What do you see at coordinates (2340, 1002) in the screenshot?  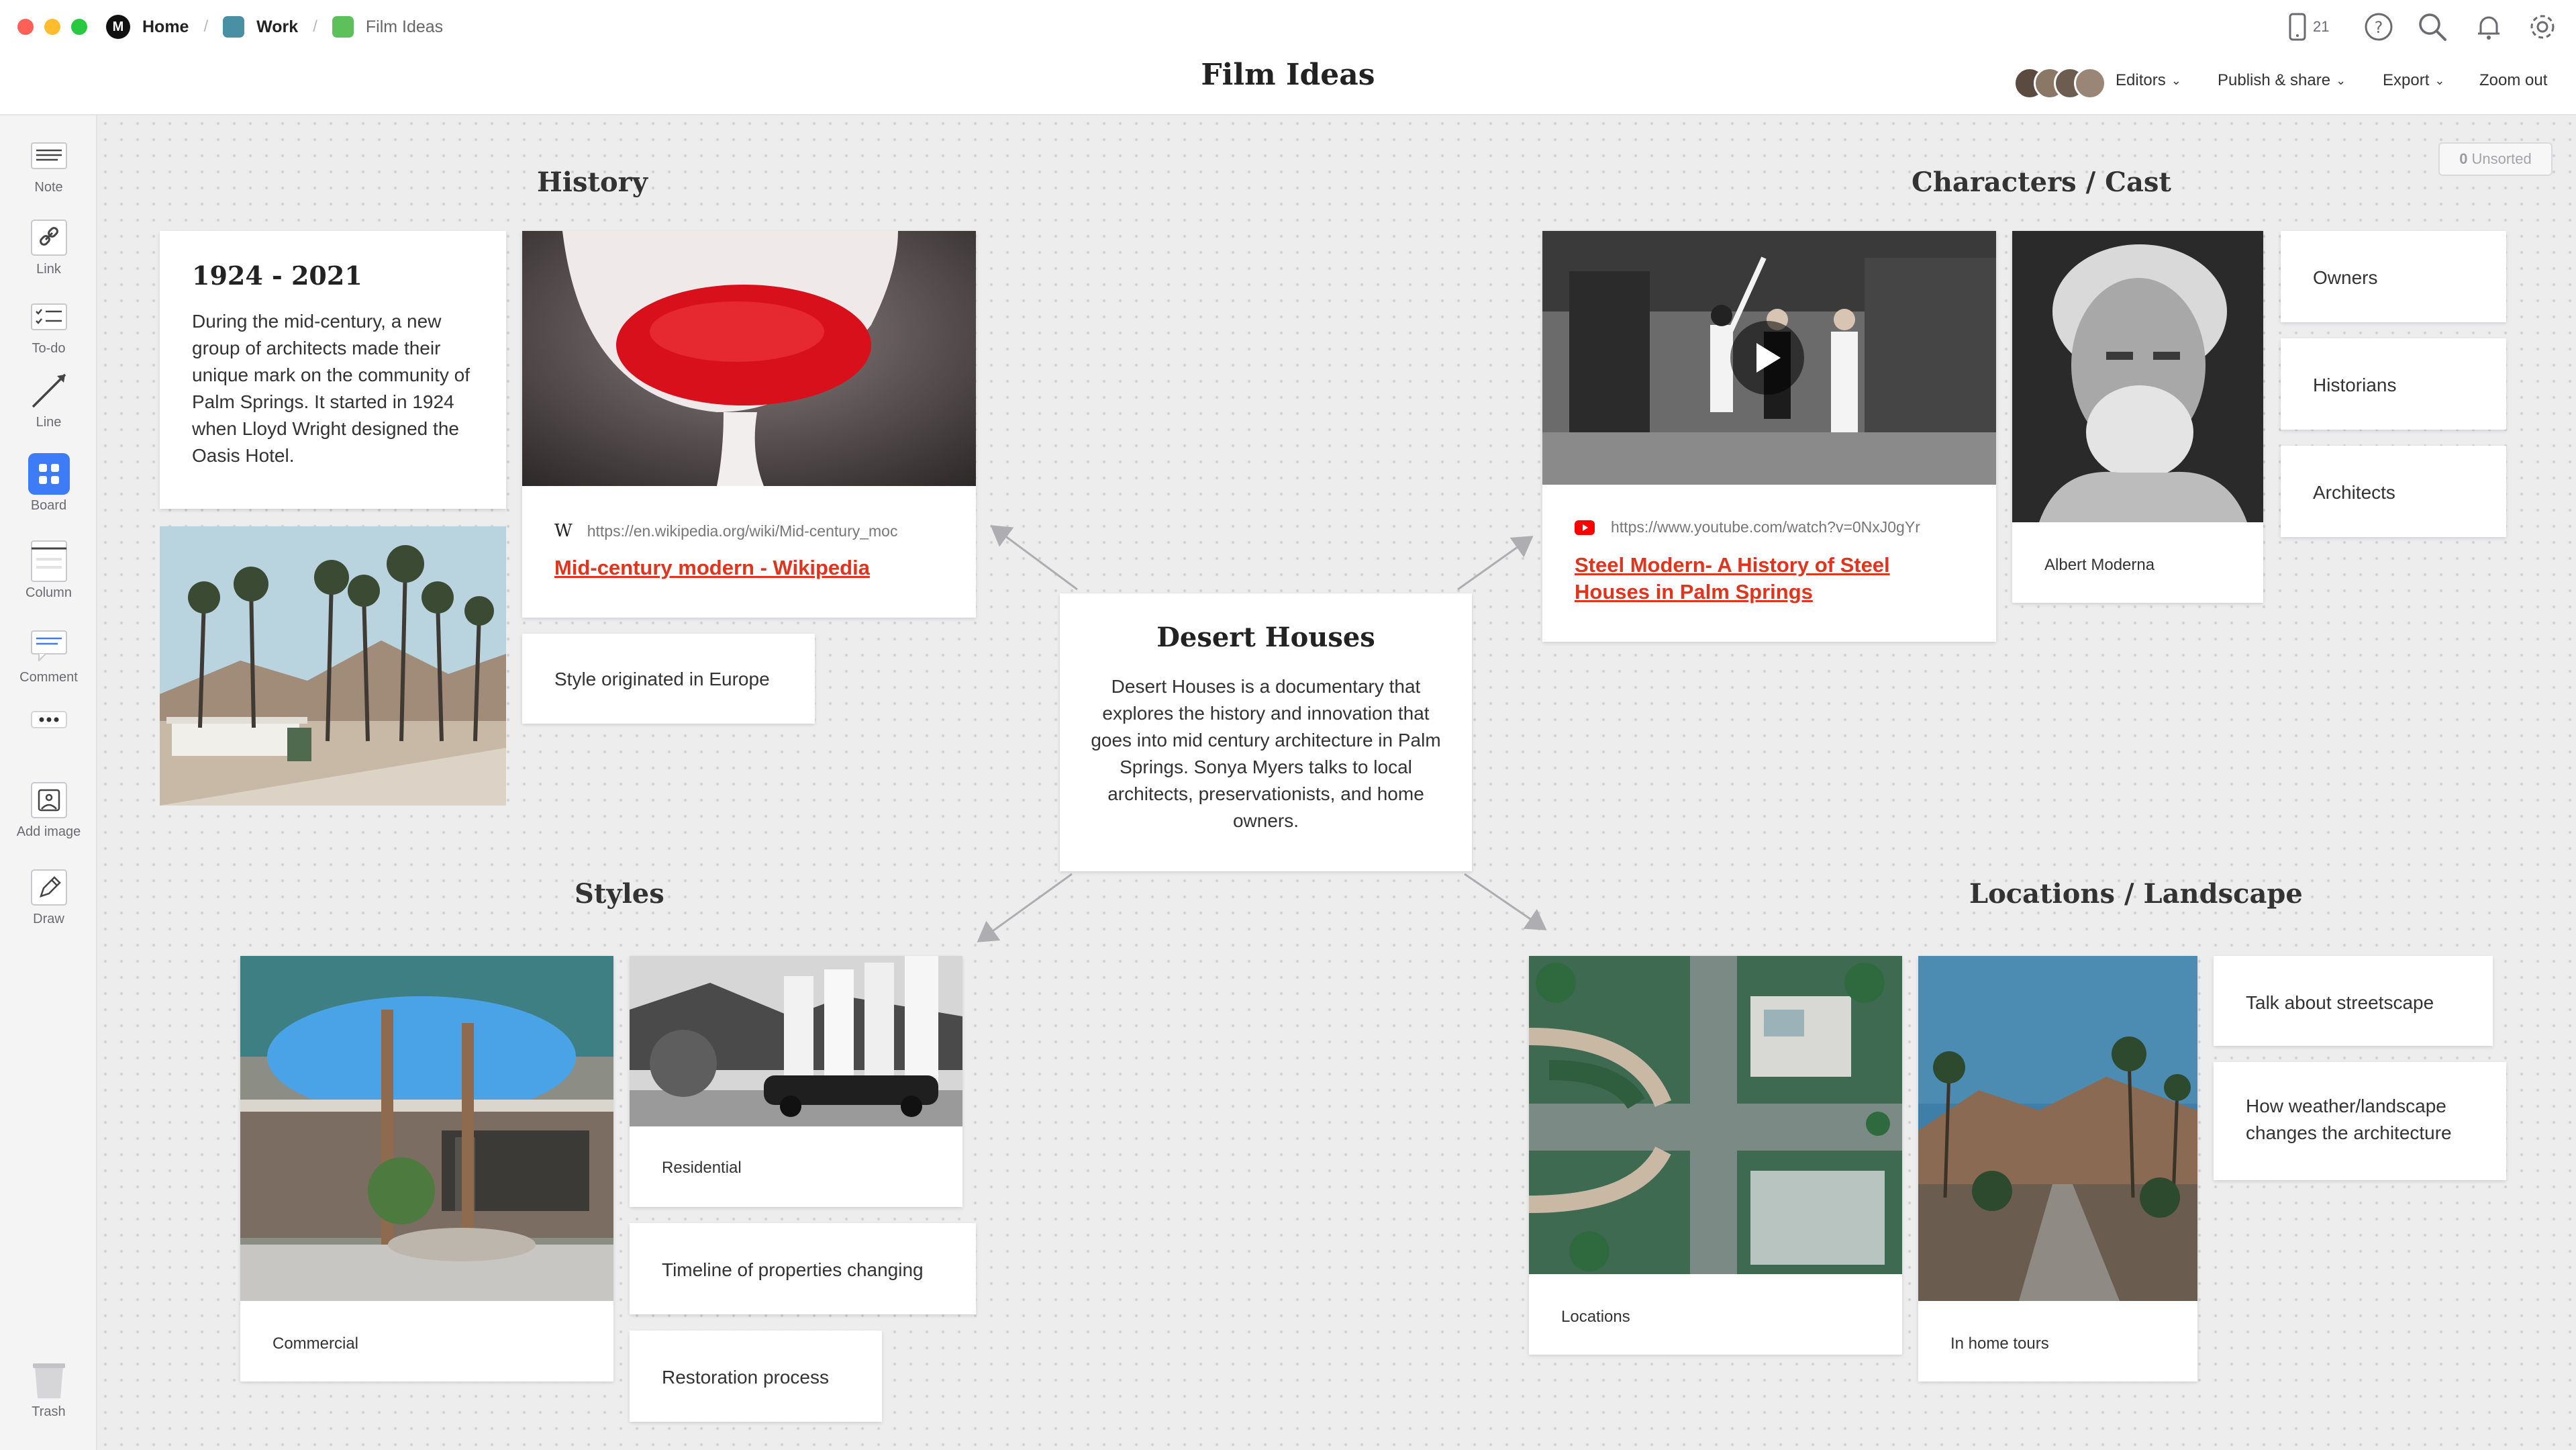 I see `streetscape-note-text: Talk about streetscape` at bounding box center [2340, 1002].